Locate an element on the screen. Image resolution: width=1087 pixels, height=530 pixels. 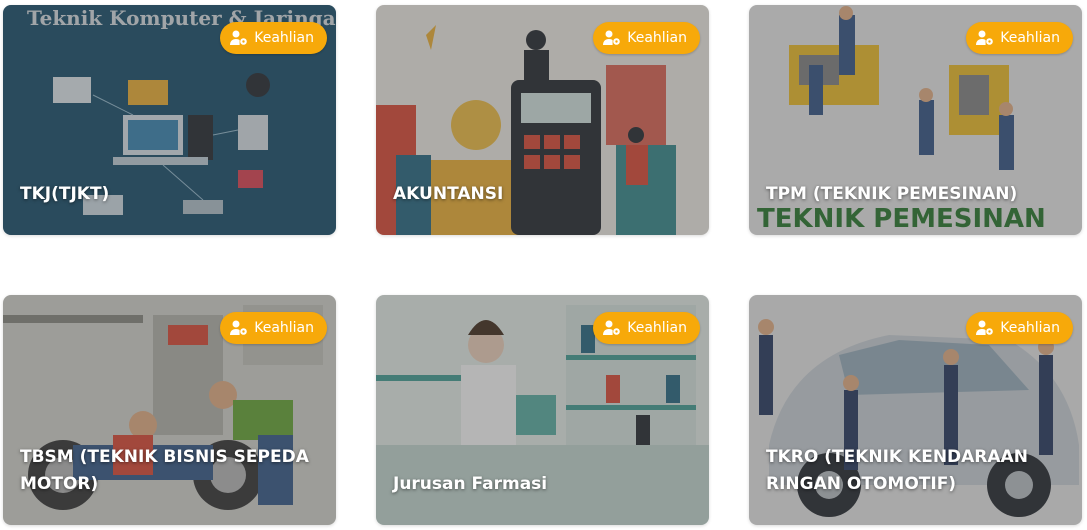
card-title: AKUNTANSI is located at coordinates (448, 194).